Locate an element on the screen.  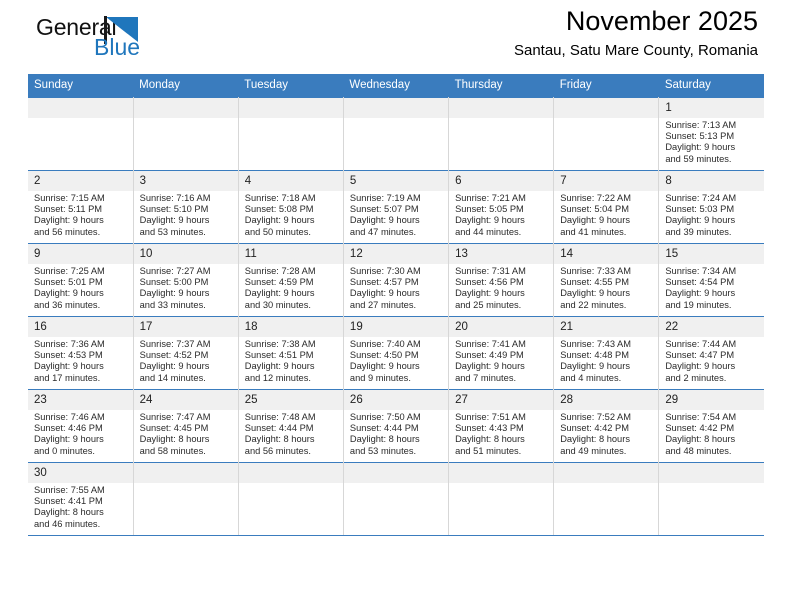
day-number: 22 is located at coordinates (711, 327).